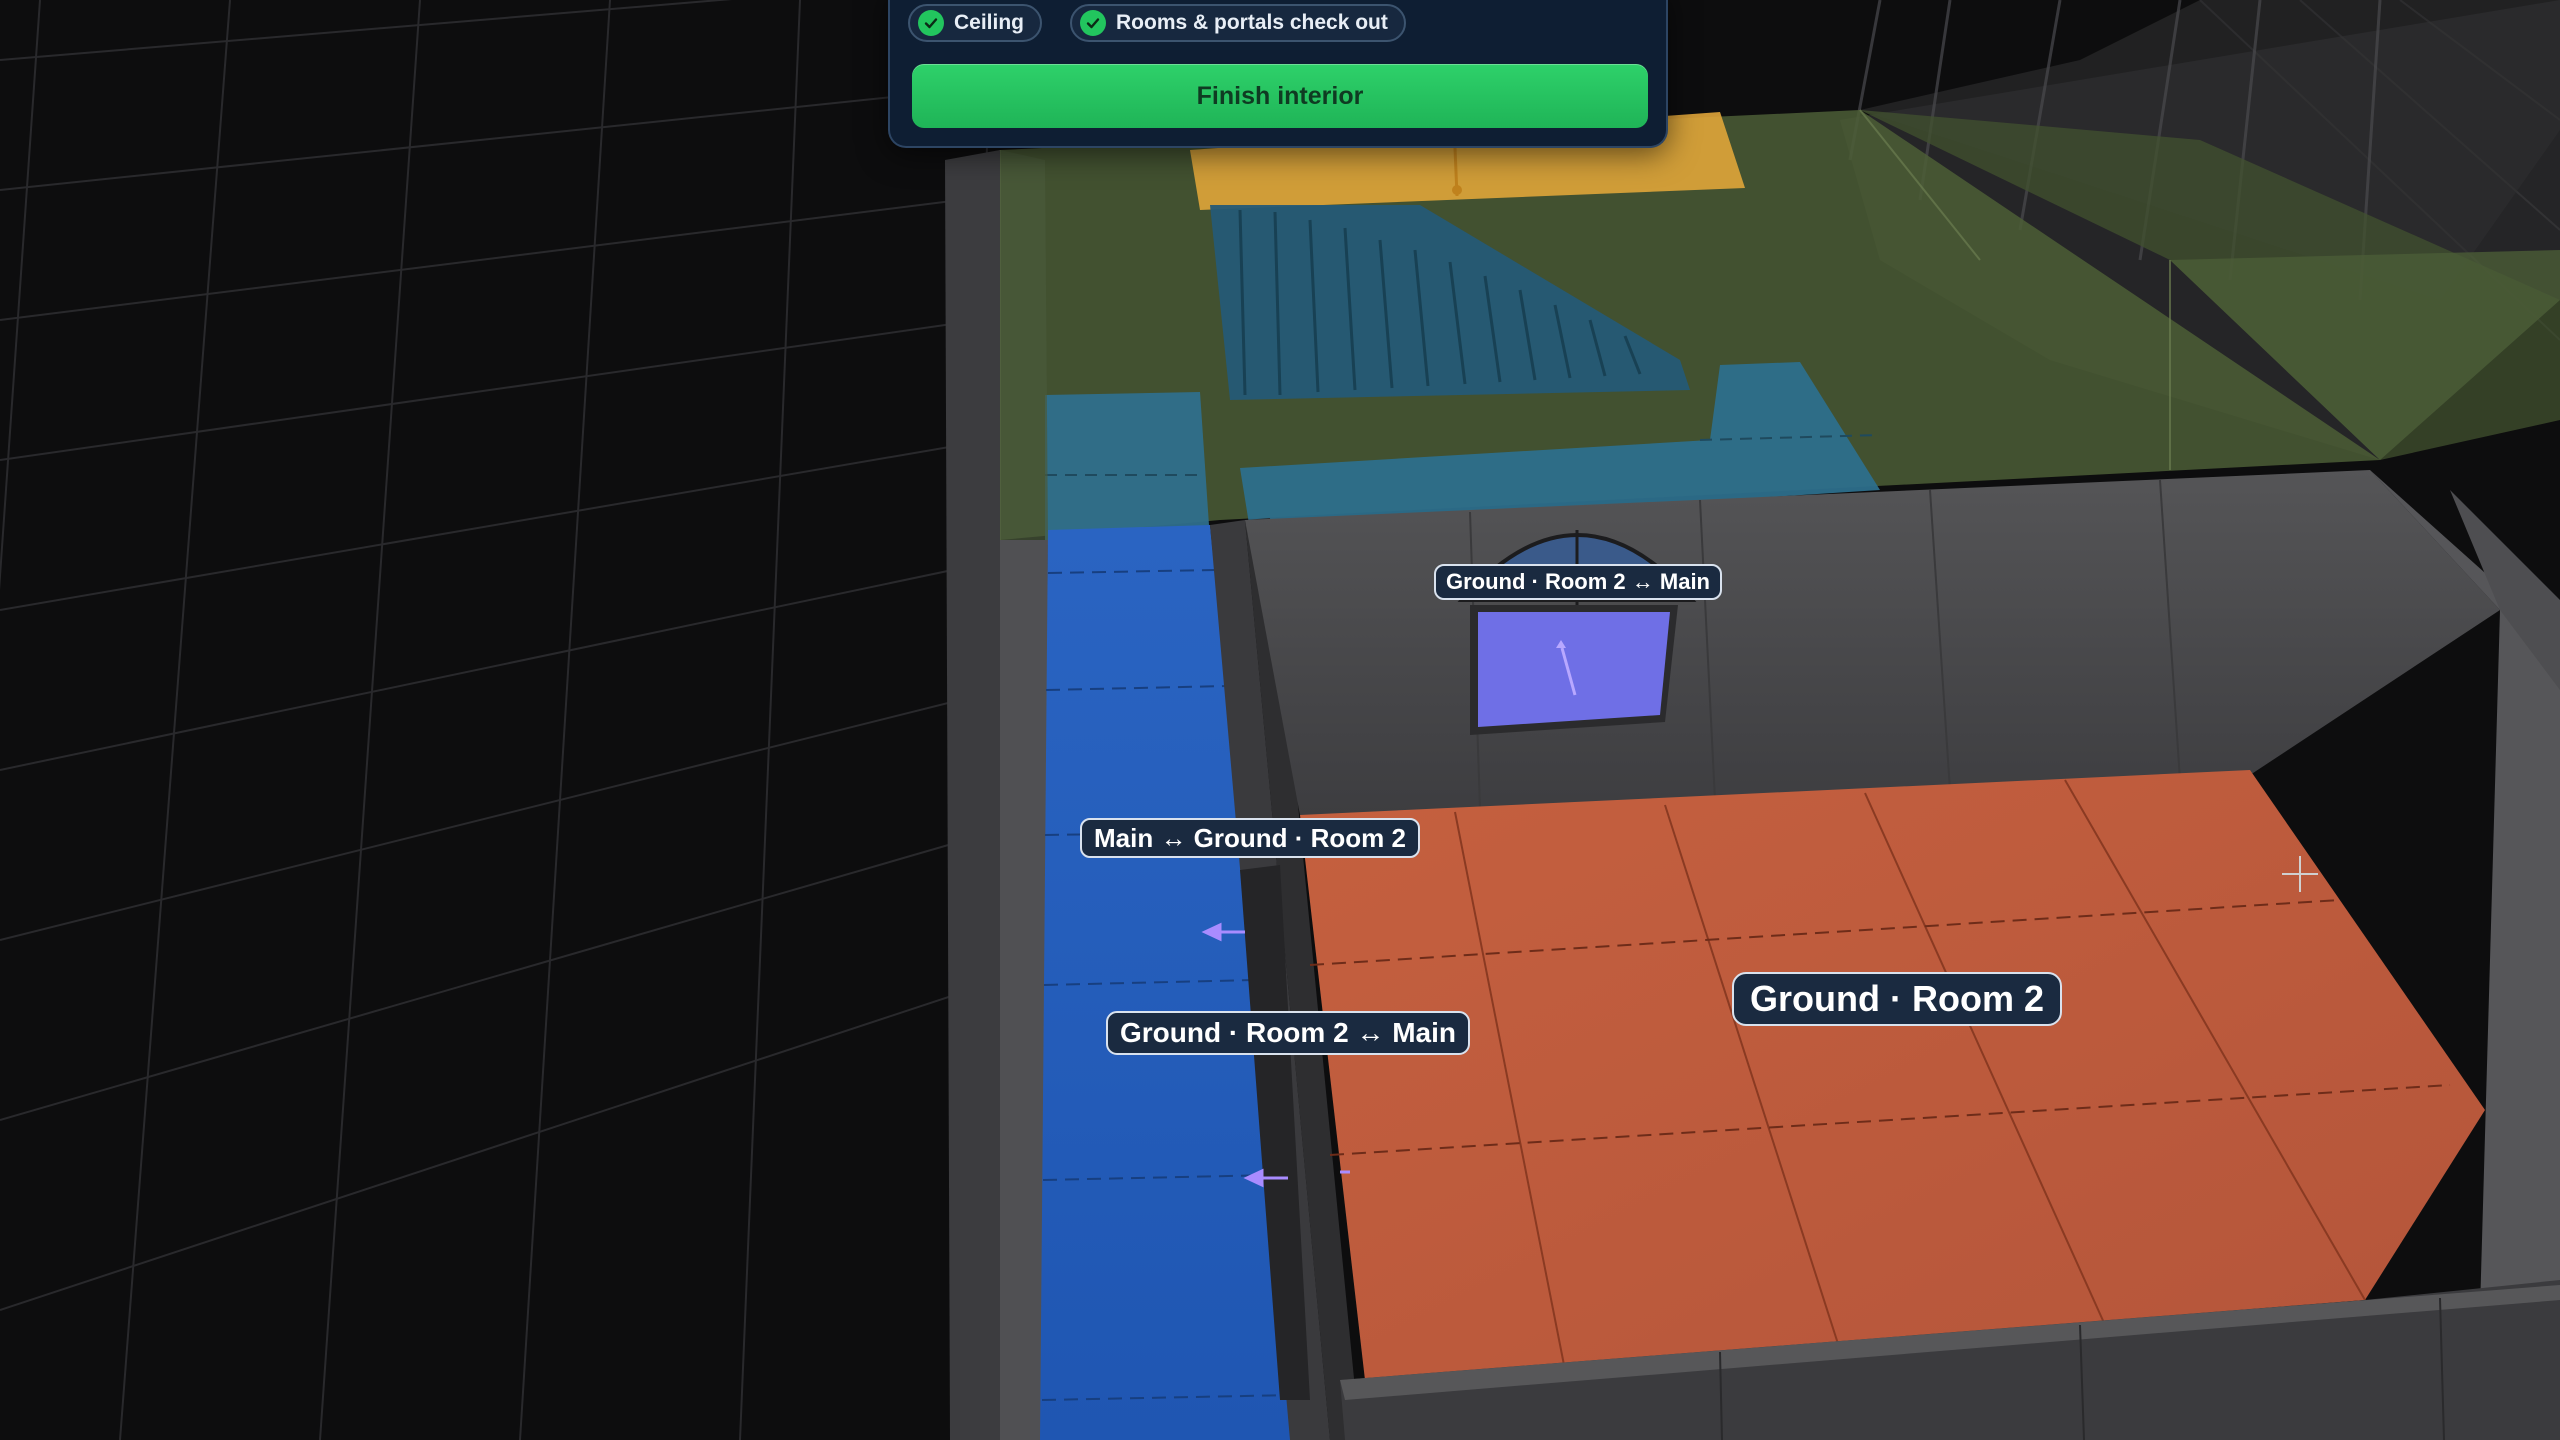 Image resolution: width=2560 pixels, height=1440 pixels. Describe the element at coordinates (1288, 1033) in the screenshot. I see `portal-label-ground-to-main: Ground · Room 2 ↔ Main` at that location.